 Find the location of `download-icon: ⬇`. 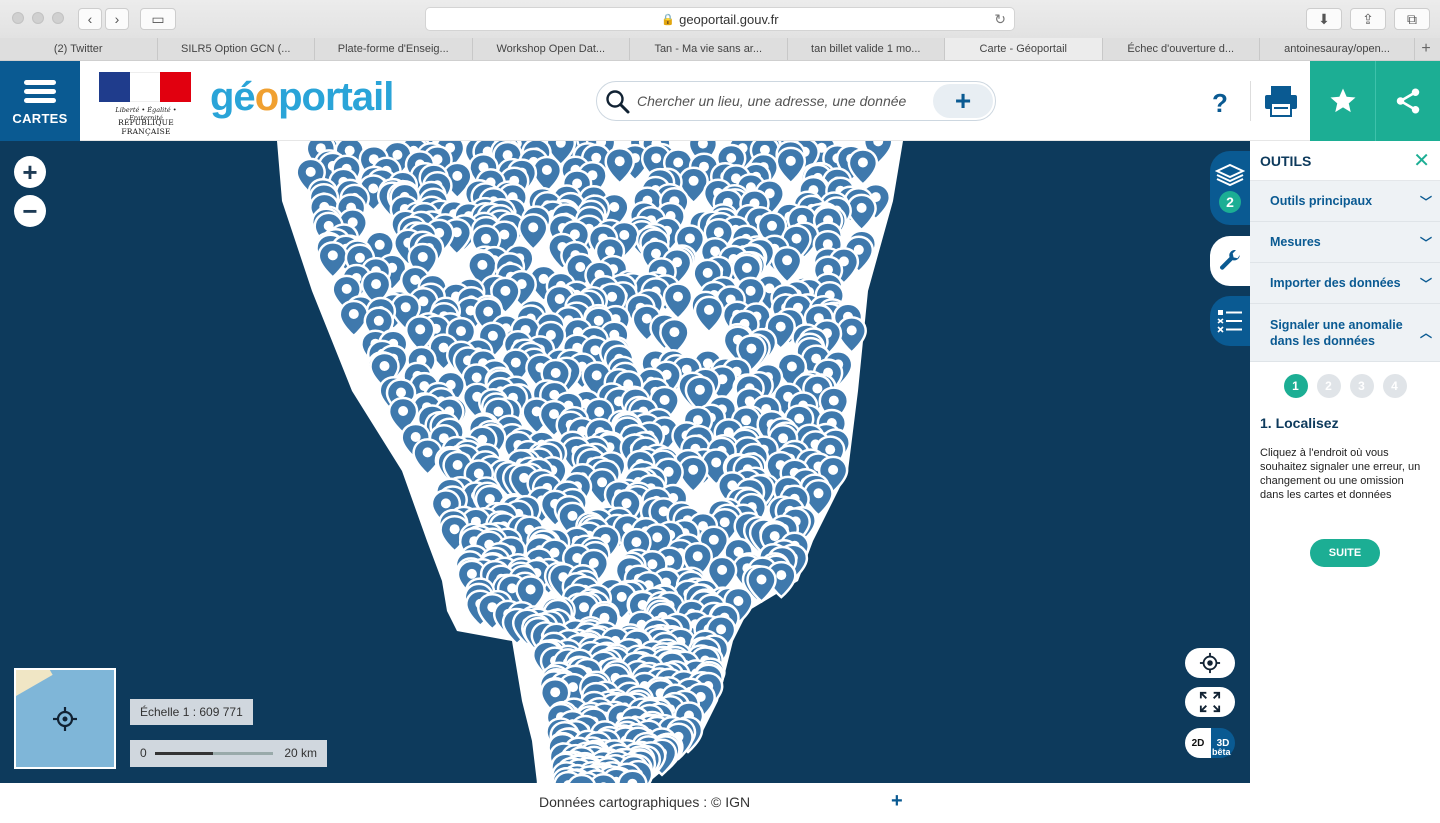

download-icon: ⬇ is located at coordinates (1324, 18).